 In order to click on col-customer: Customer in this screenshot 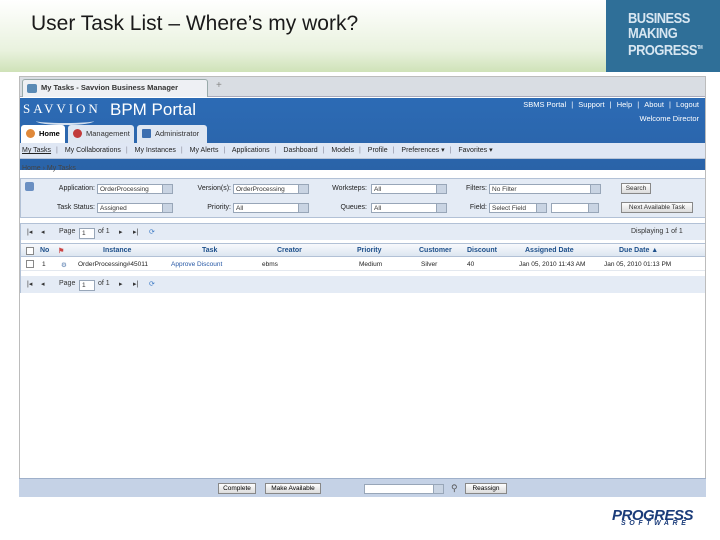, I will do `click(435, 250)`.